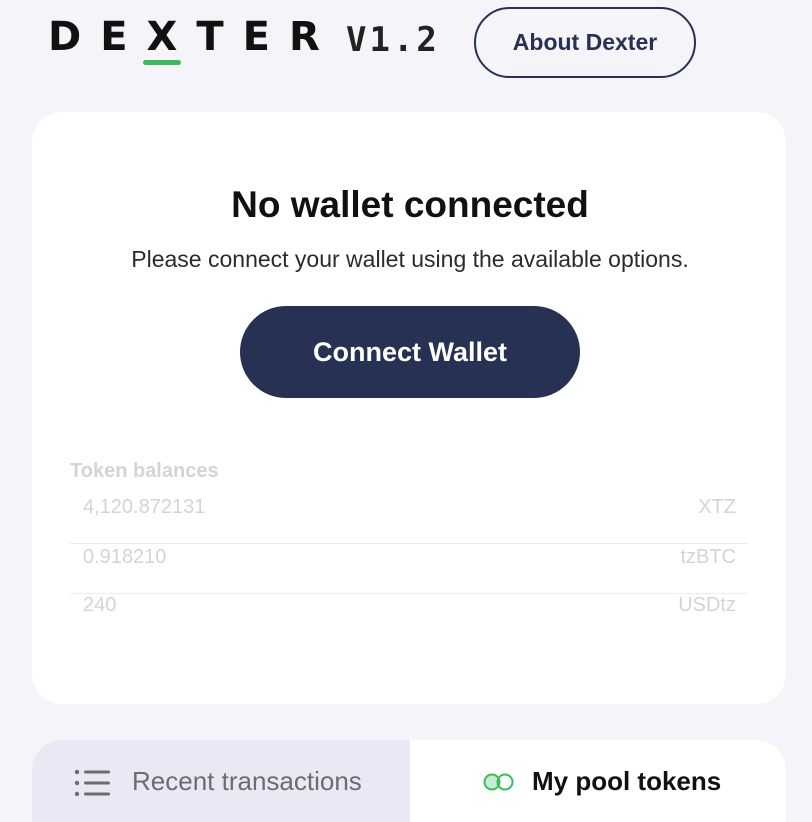 This screenshot has width=812, height=822. What do you see at coordinates (627, 781) in the screenshot?
I see `tab-my-pool-tokens-label: My pool tokens` at bounding box center [627, 781].